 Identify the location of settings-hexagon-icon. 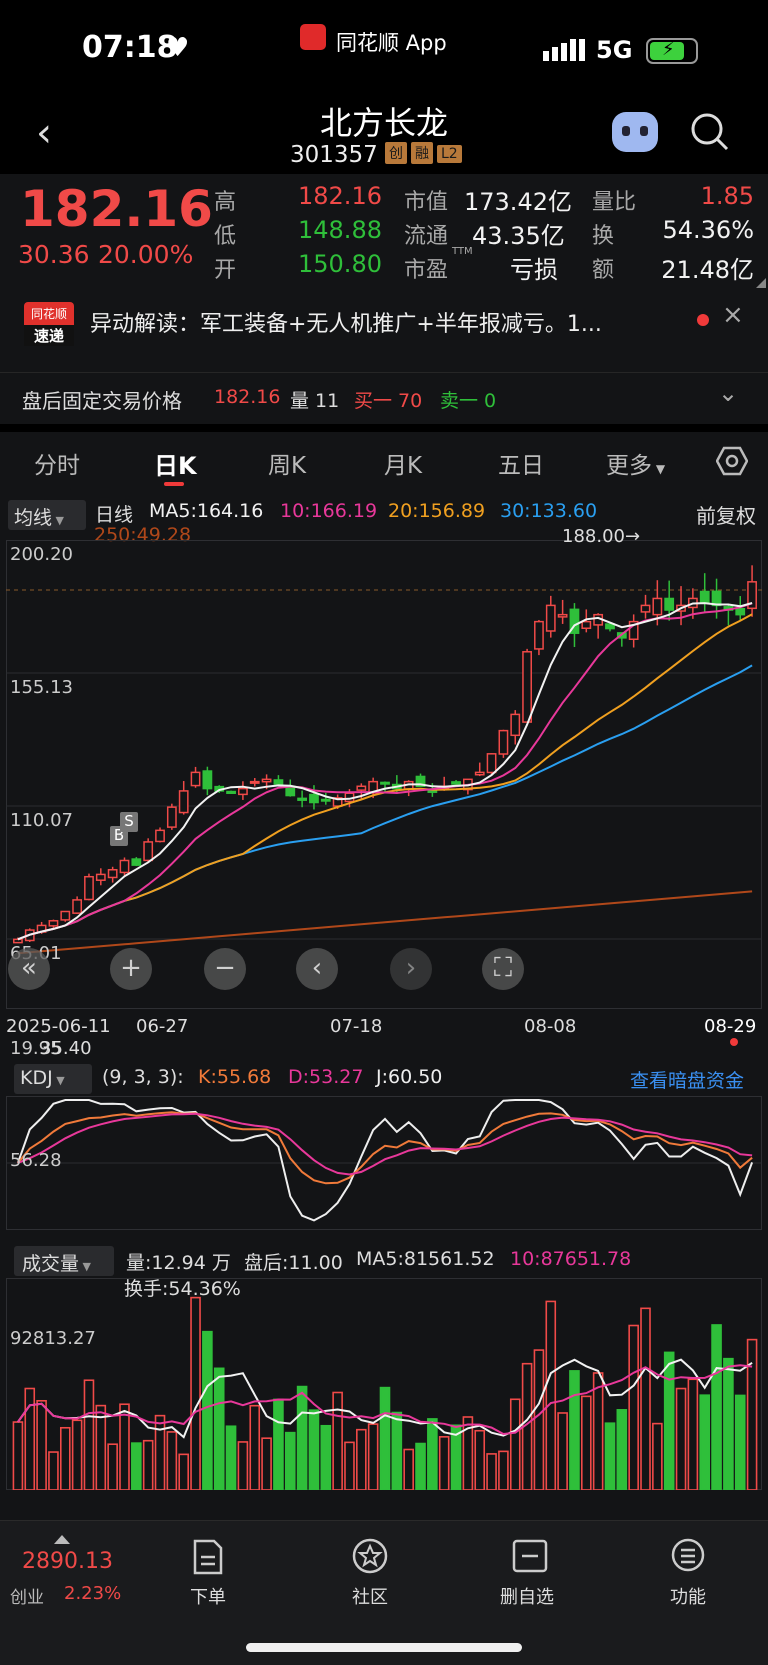
(732, 461).